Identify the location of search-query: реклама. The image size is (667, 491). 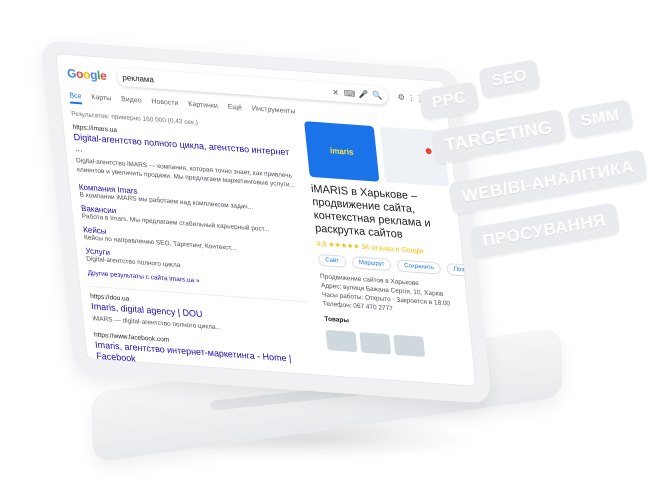
(224, 84).